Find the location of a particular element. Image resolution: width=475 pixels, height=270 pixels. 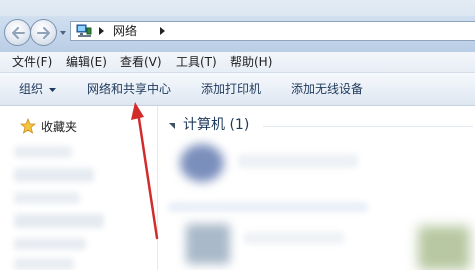

menu-tools: 工具(T) is located at coordinates (196, 62).